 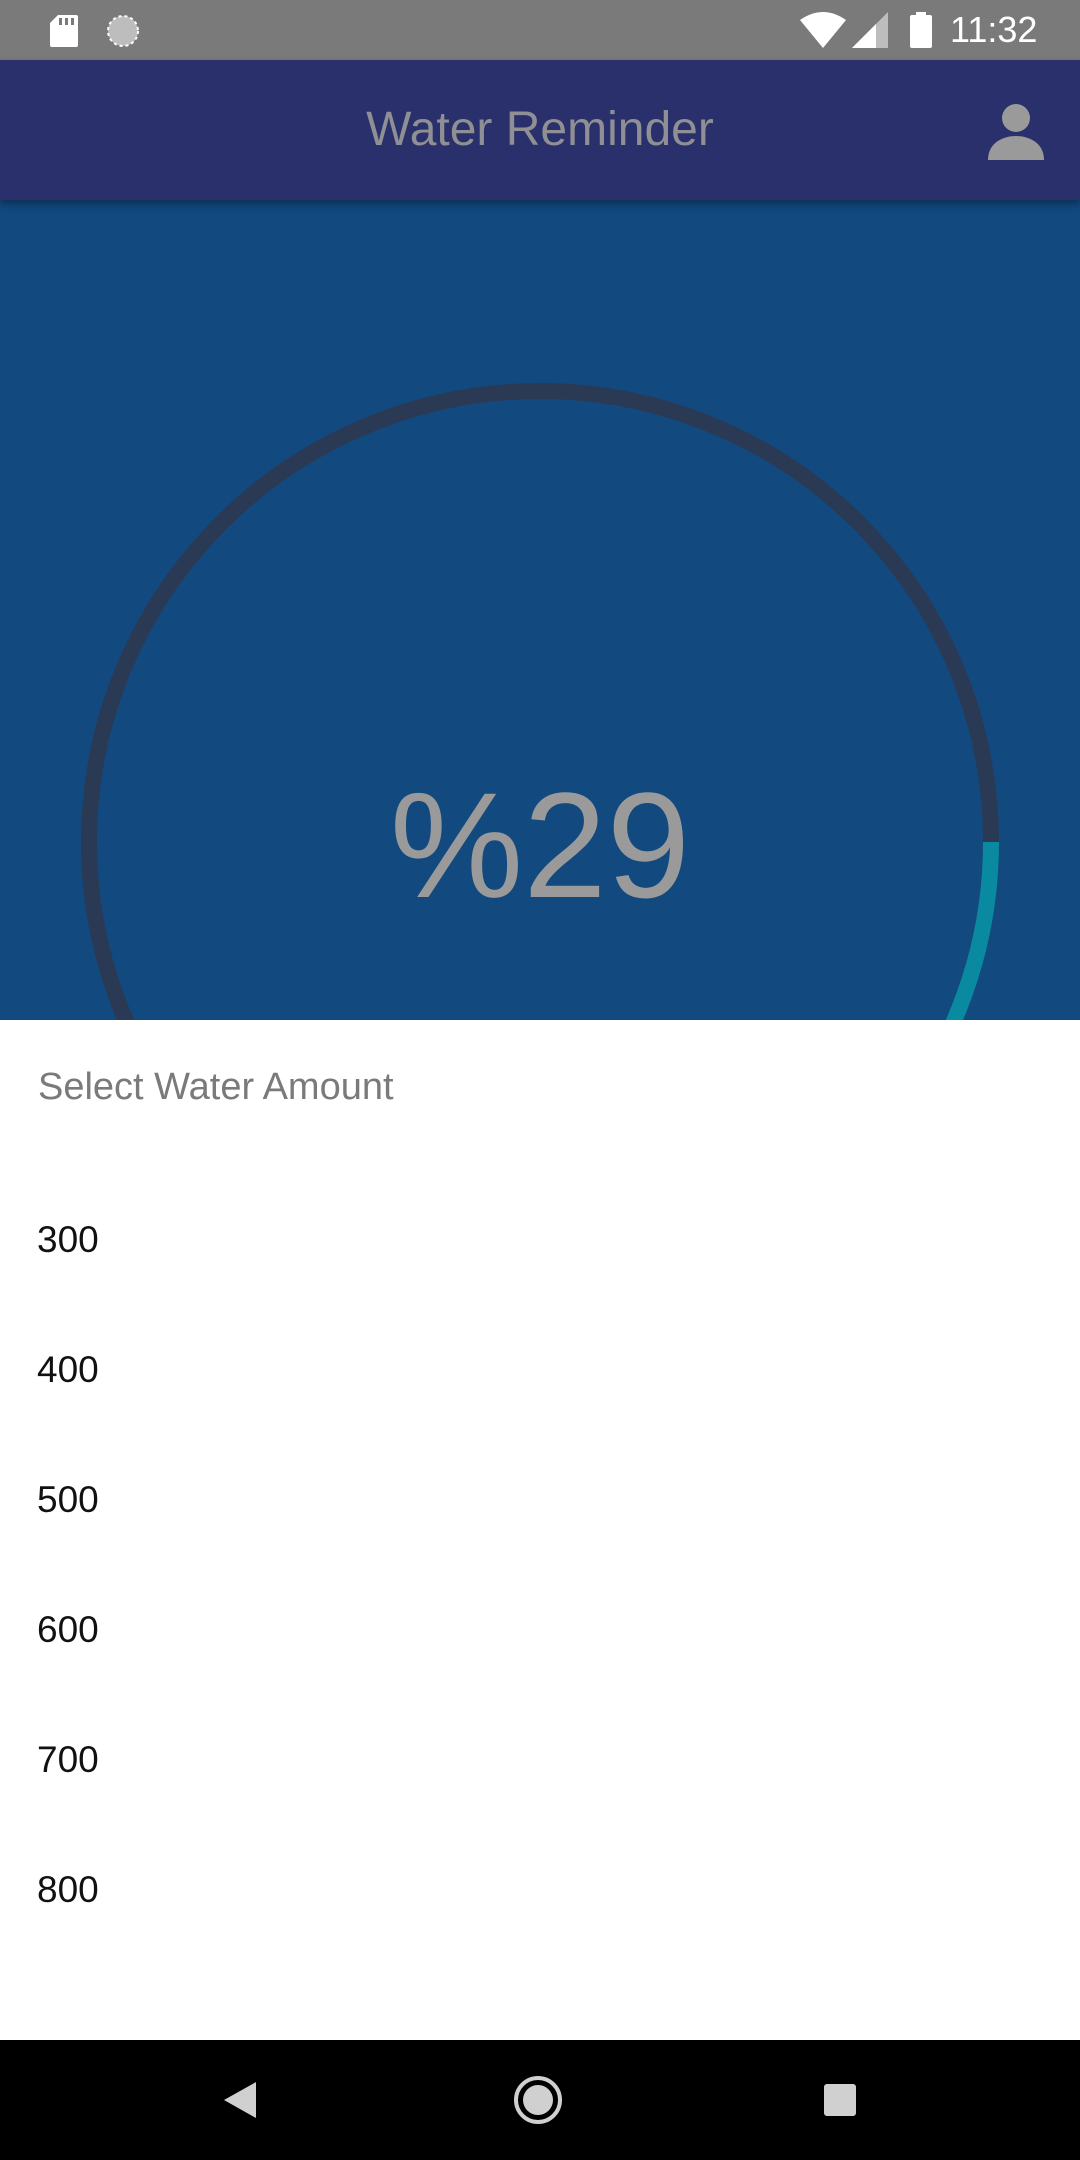 What do you see at coordinates (64, 31) in the screenshot?
I see `sd-card-icon` at bounding box center [64, 31].